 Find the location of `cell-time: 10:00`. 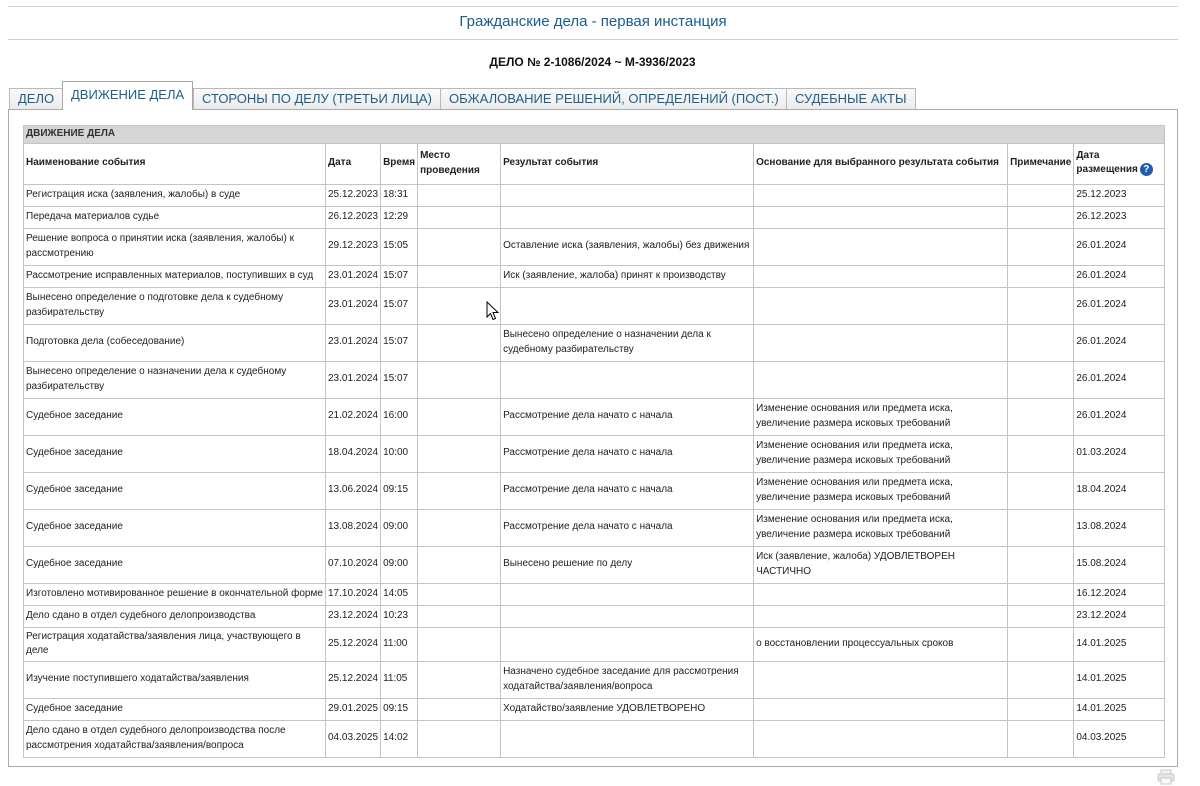

cell-time: 10:00 is located at coordinates (399, 453).